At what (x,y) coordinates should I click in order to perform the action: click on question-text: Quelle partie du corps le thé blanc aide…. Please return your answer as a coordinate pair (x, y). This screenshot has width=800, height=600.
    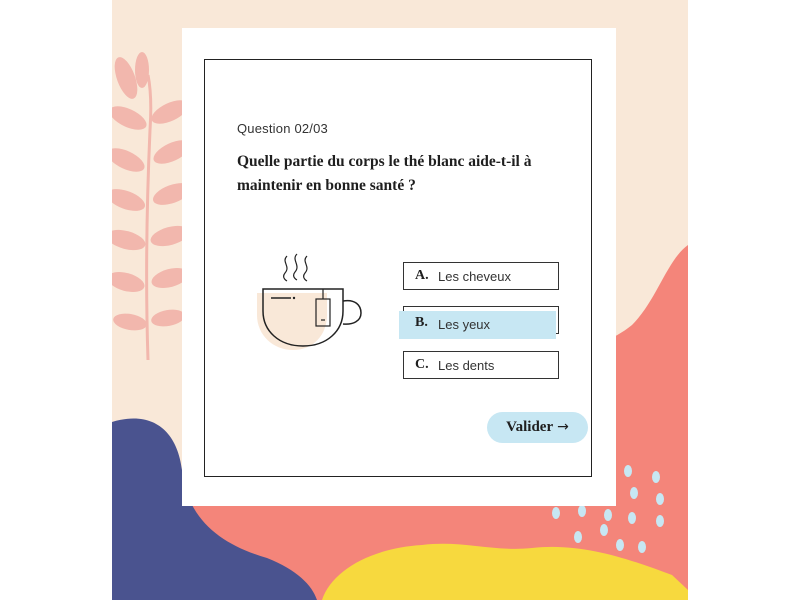
    Looking at the image, I should click on (384, 173).